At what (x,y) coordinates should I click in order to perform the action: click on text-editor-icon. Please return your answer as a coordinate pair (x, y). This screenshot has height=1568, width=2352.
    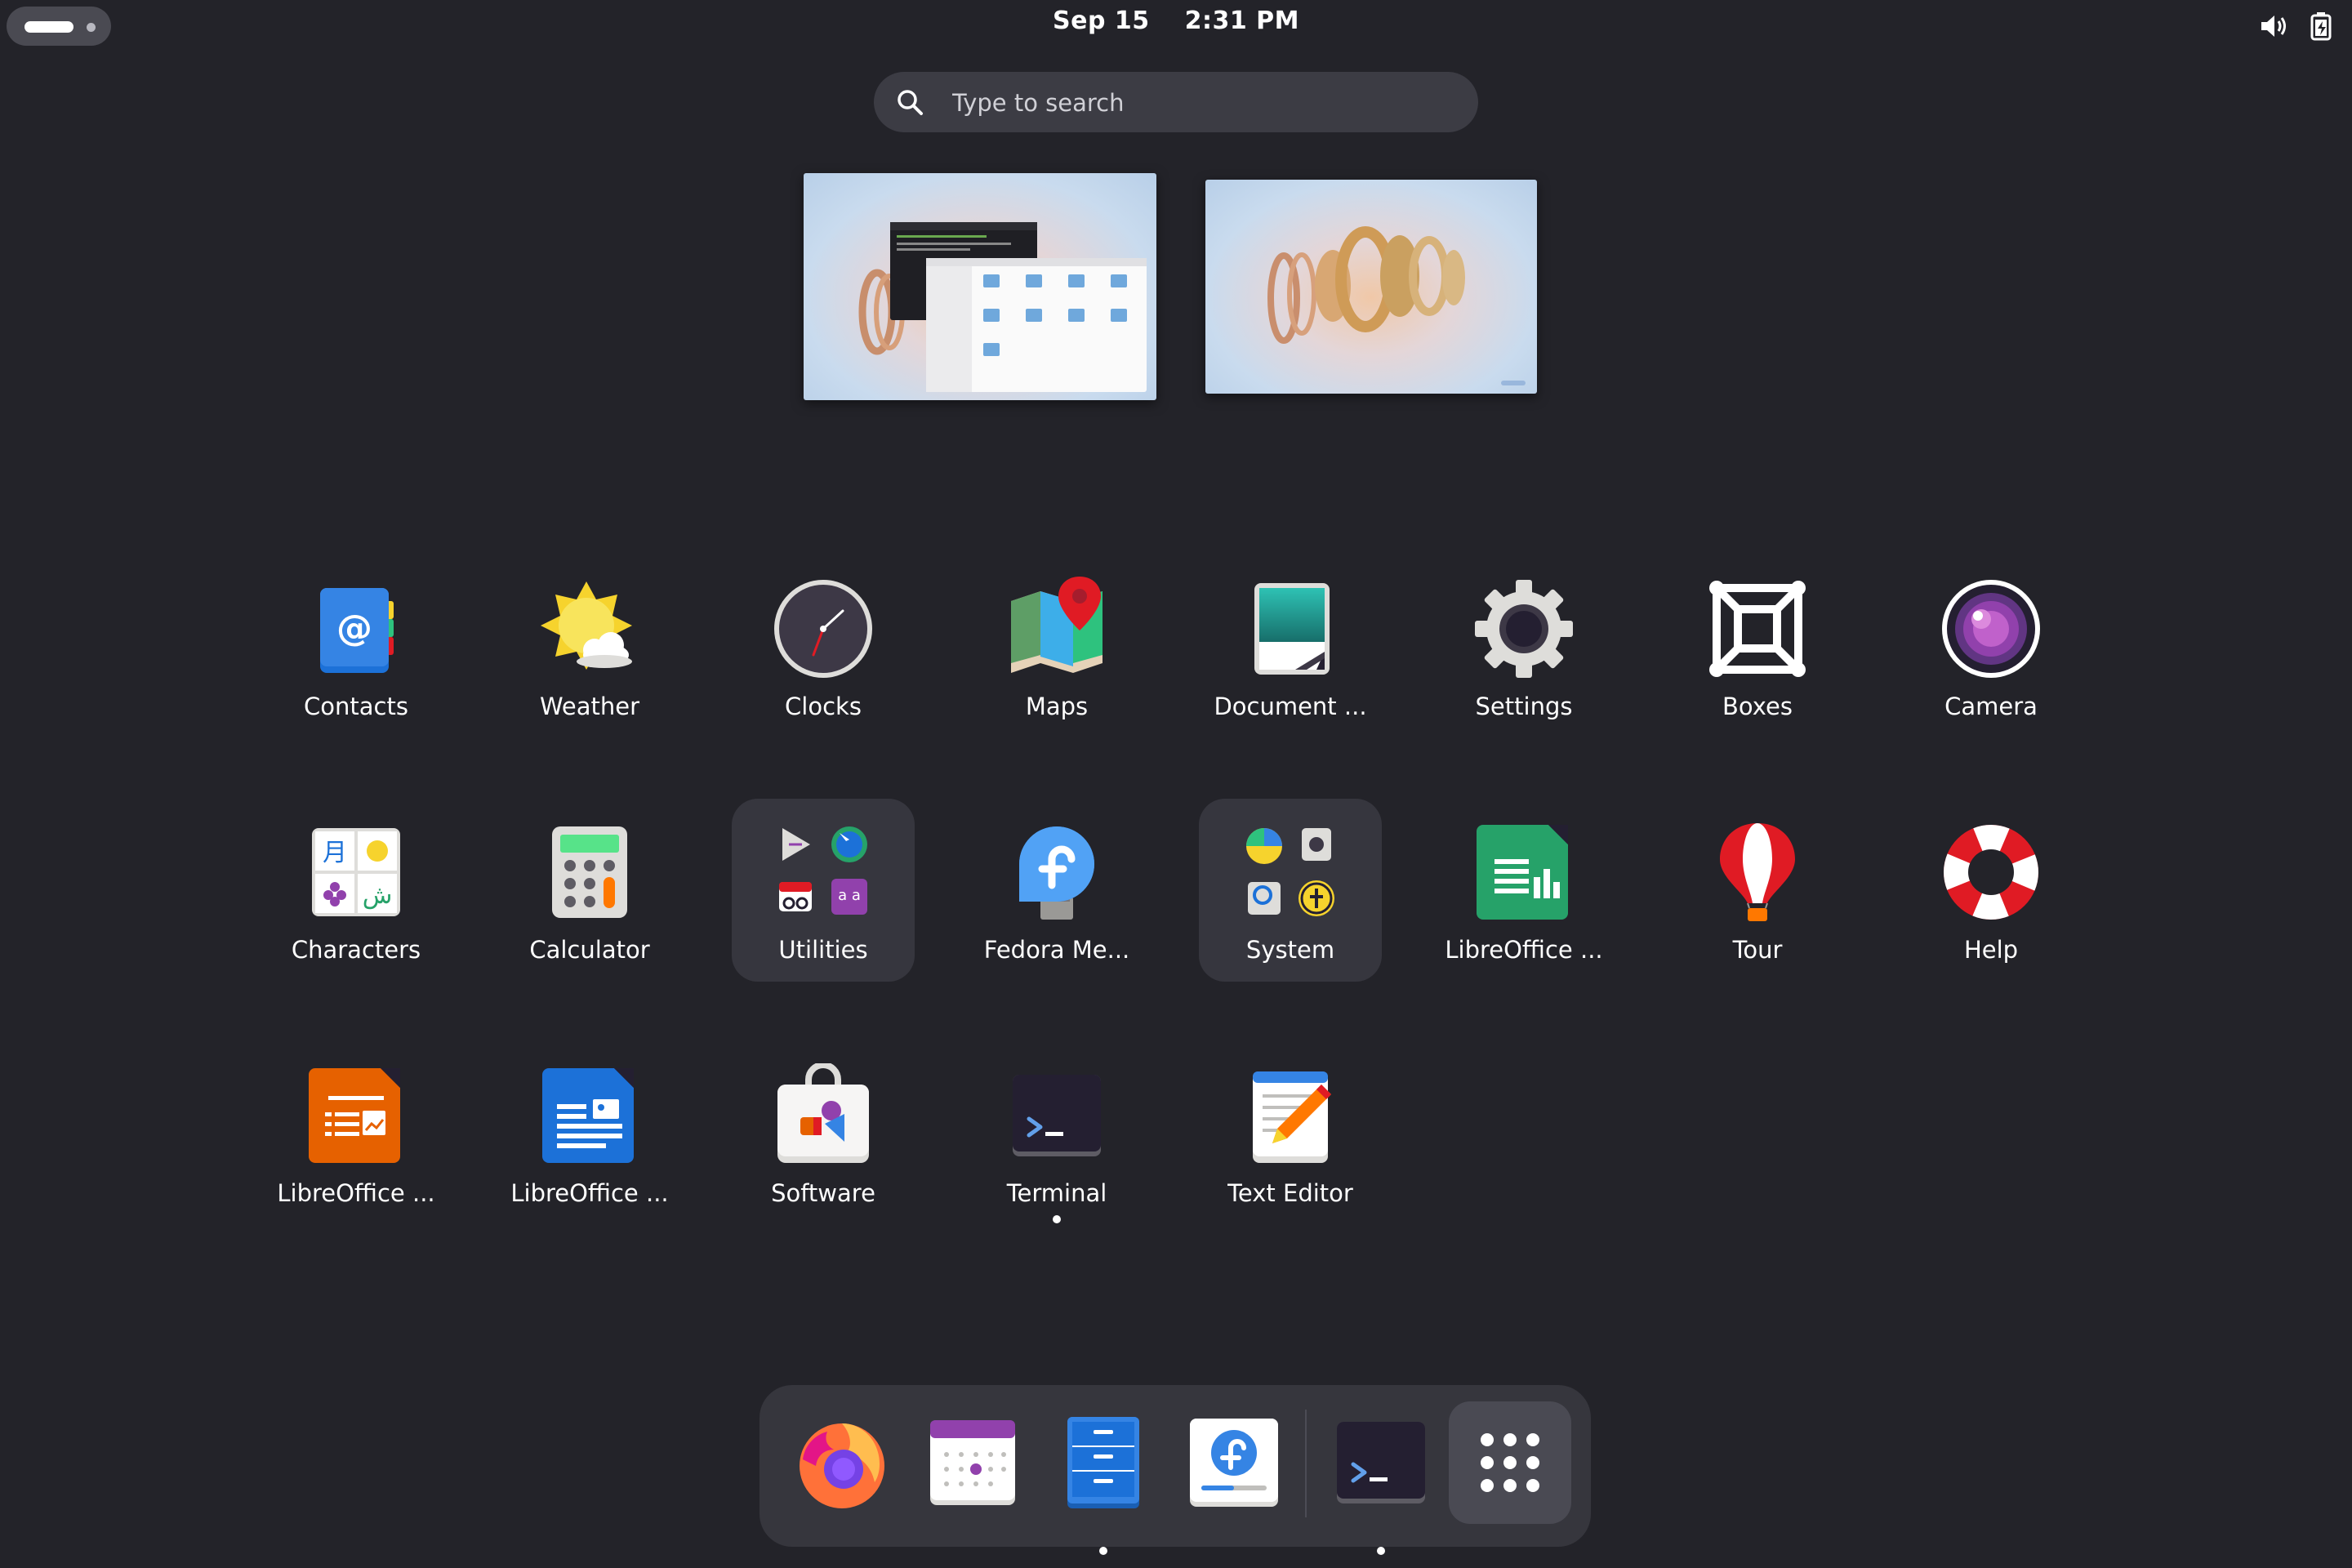
    Looking at the image, I should click on (1292, 1117).